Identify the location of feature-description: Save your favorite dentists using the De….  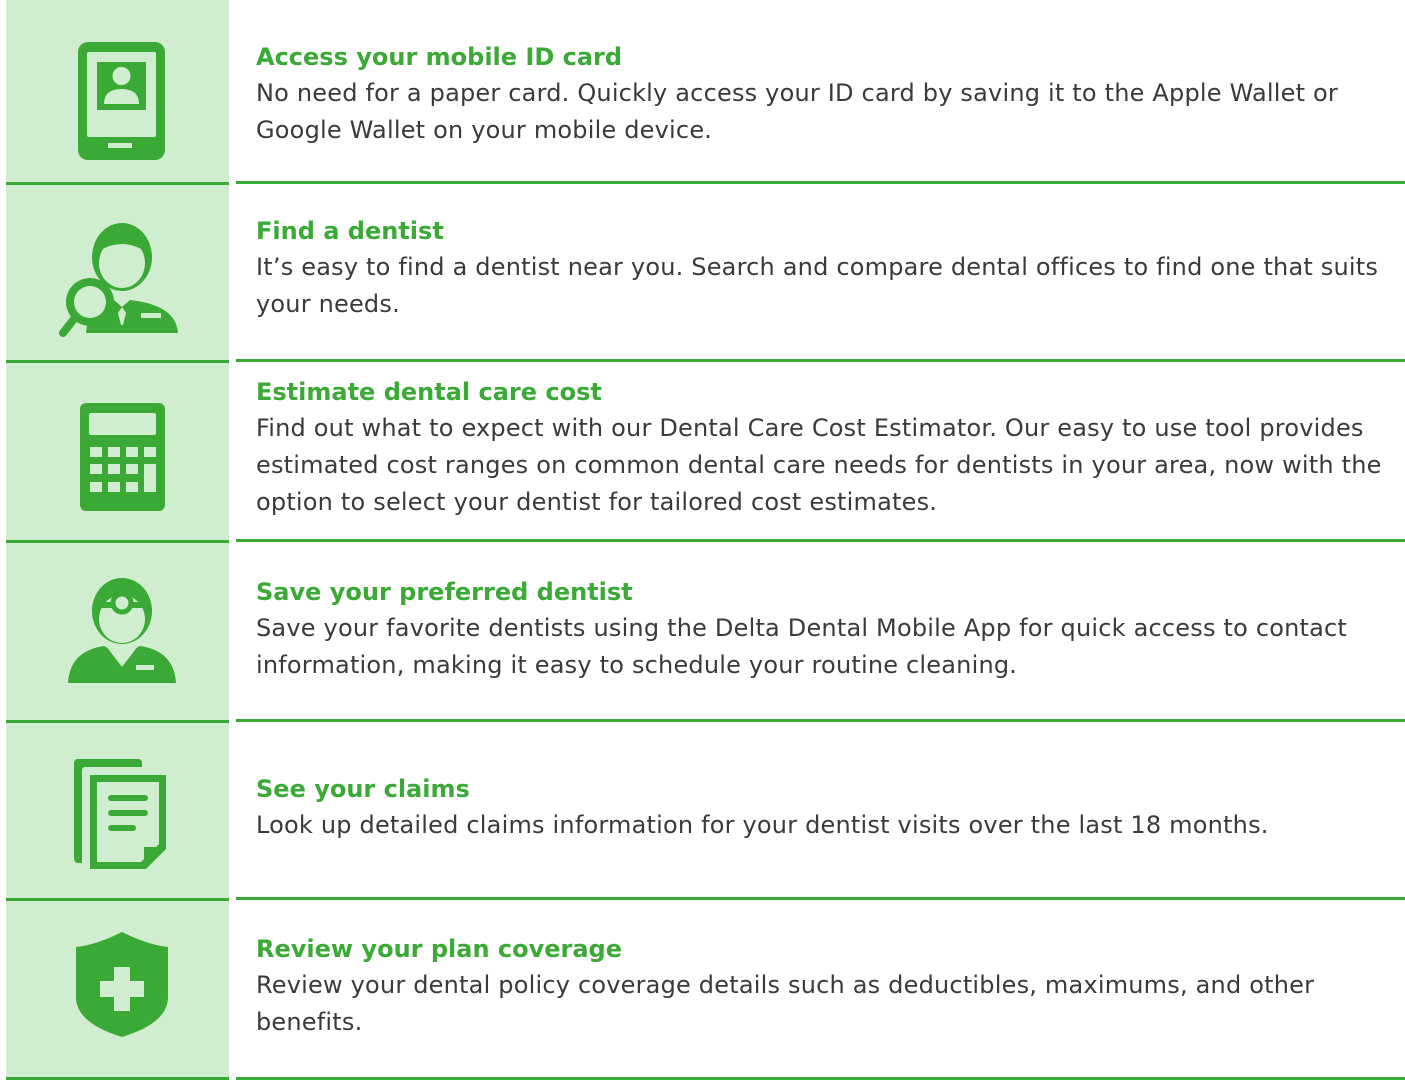
(802, 646).